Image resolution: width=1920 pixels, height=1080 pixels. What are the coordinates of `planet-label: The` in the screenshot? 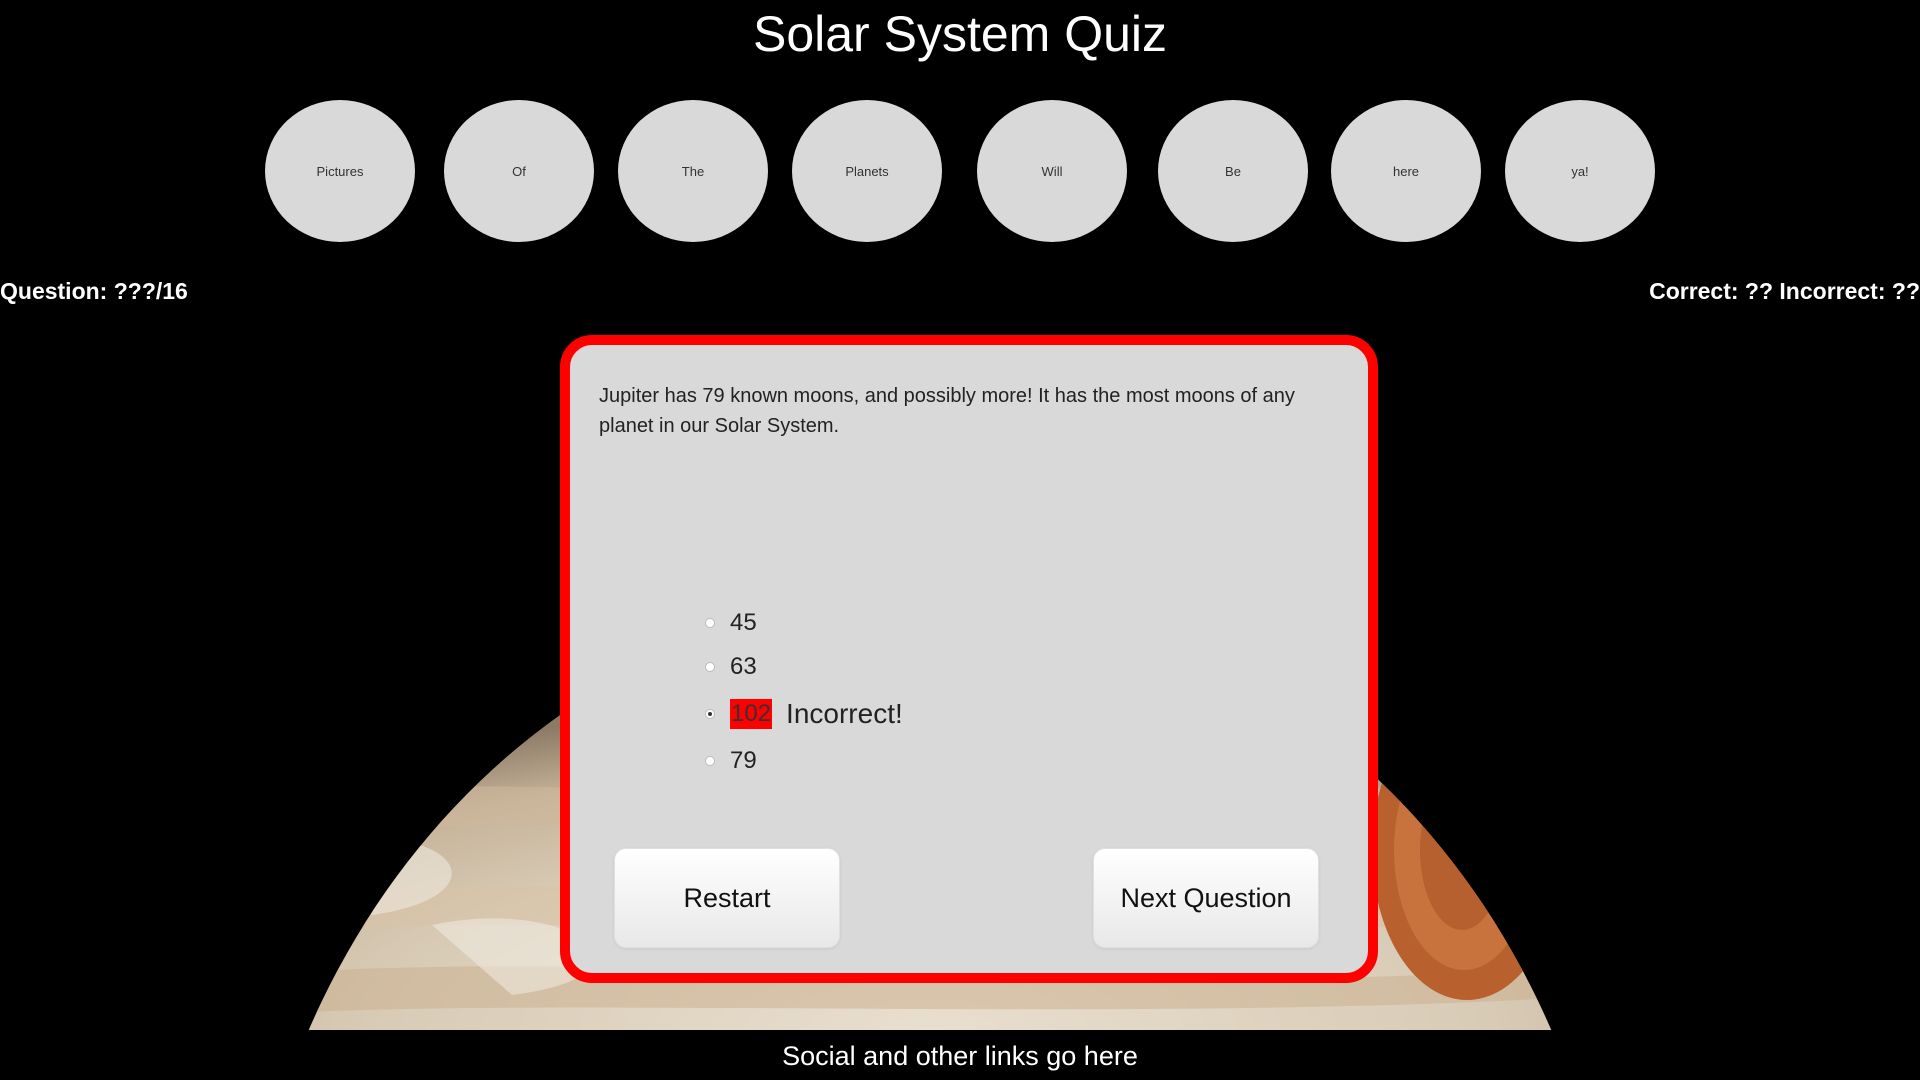 It's located at (693, 171).